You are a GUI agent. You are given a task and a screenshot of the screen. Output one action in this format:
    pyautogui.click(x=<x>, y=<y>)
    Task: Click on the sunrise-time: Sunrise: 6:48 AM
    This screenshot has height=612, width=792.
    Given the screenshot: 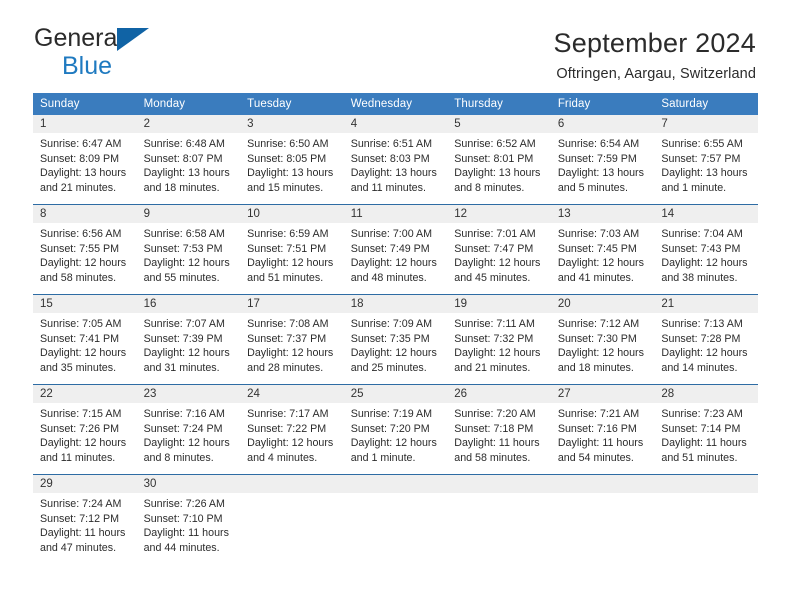 What is the action you would take?
    pyautogui.click(x=184, y=144)
    